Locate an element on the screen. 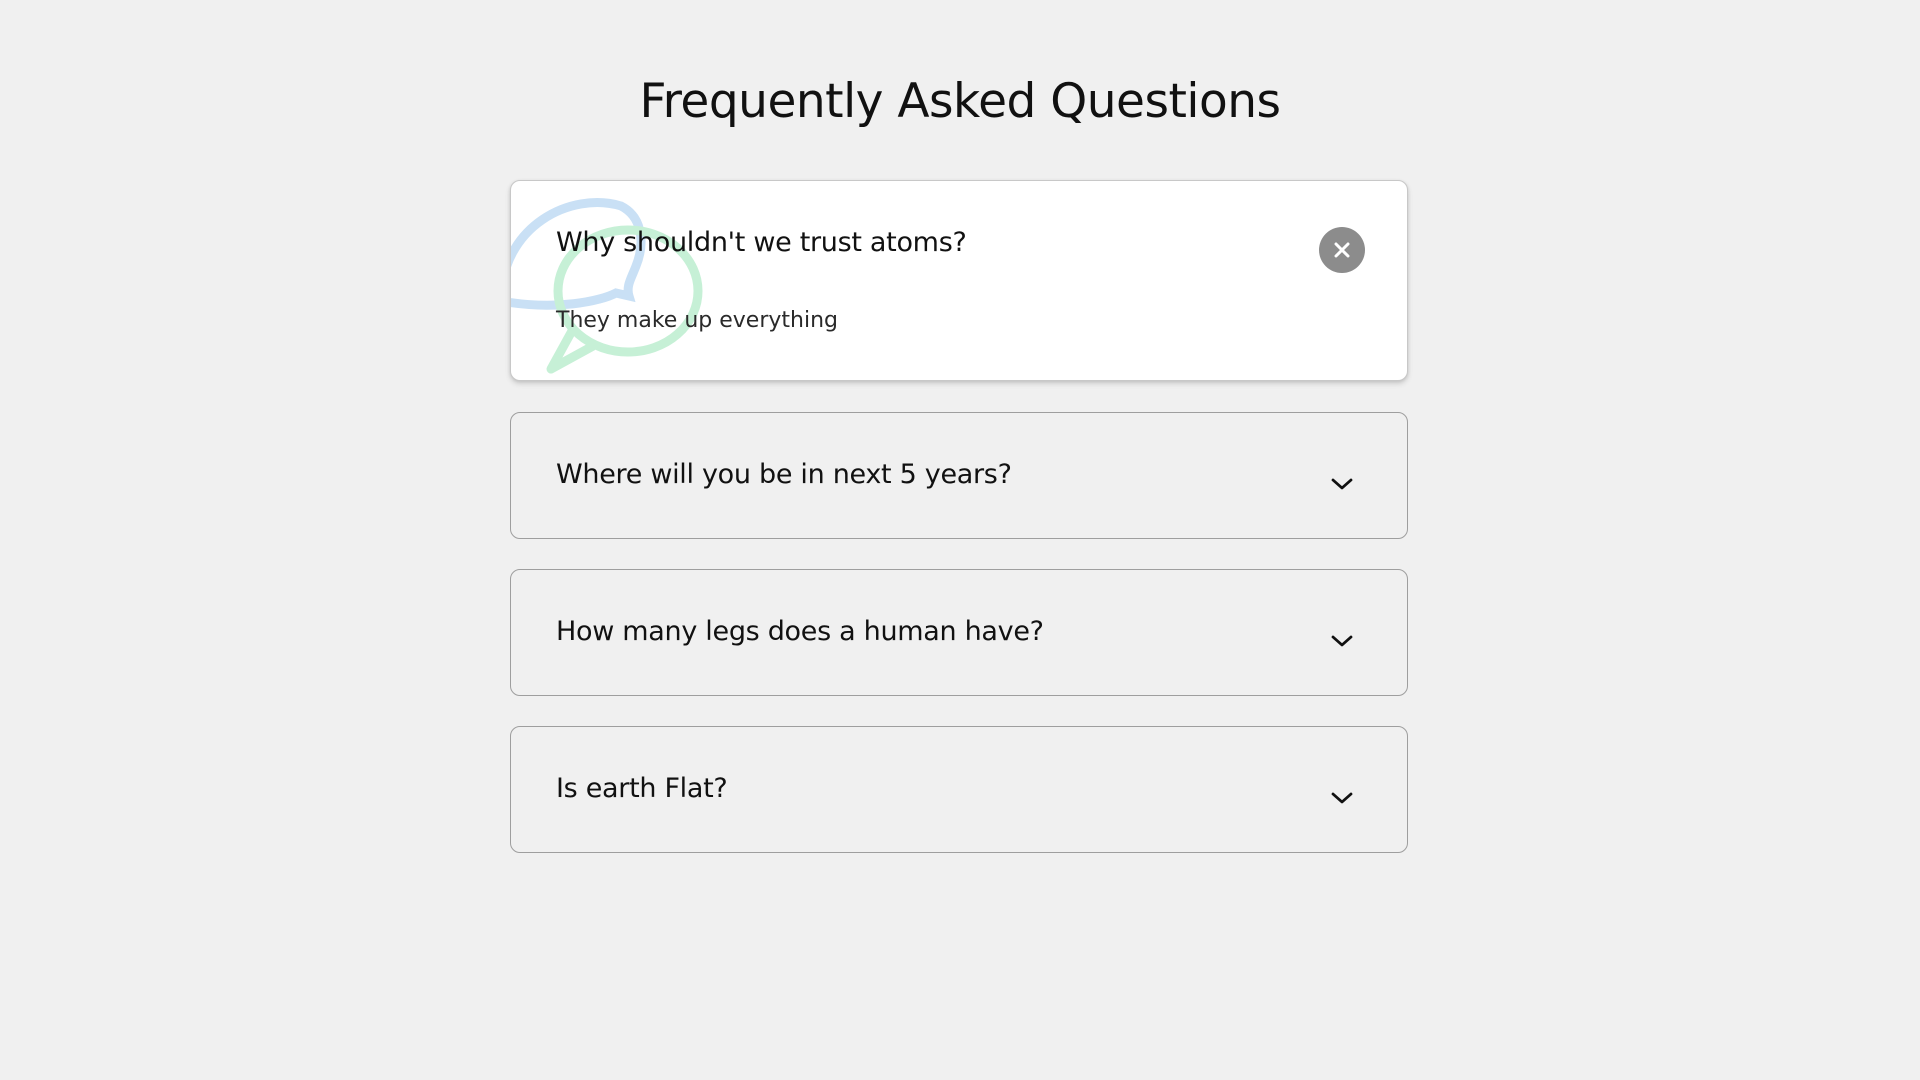  close-button is located at coordinates (1342, 250).